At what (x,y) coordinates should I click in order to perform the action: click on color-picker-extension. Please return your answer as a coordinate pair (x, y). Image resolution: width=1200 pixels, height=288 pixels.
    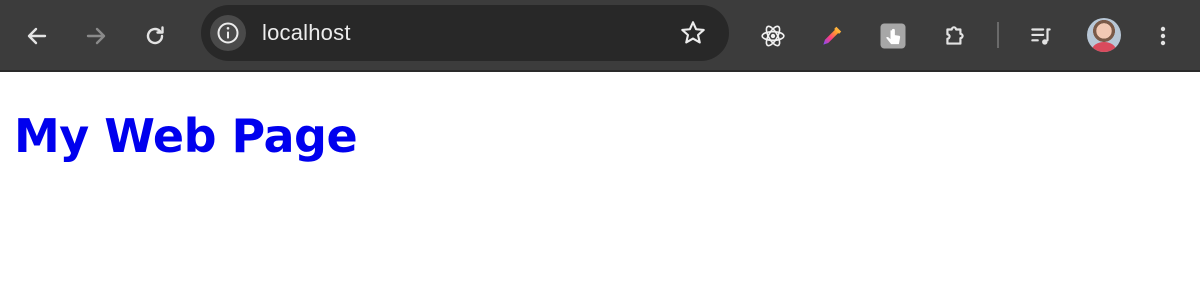
    Looking at the image, I should click on (832, 36).